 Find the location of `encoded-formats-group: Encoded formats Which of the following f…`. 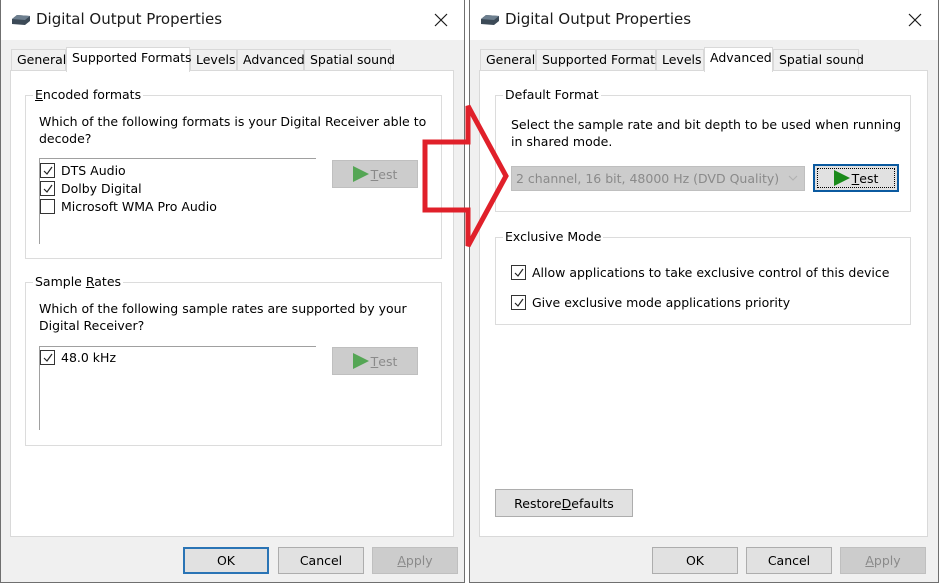

encoded-formats-group: Encoded formats Which of the following f… is located at coordinates (233, 173).